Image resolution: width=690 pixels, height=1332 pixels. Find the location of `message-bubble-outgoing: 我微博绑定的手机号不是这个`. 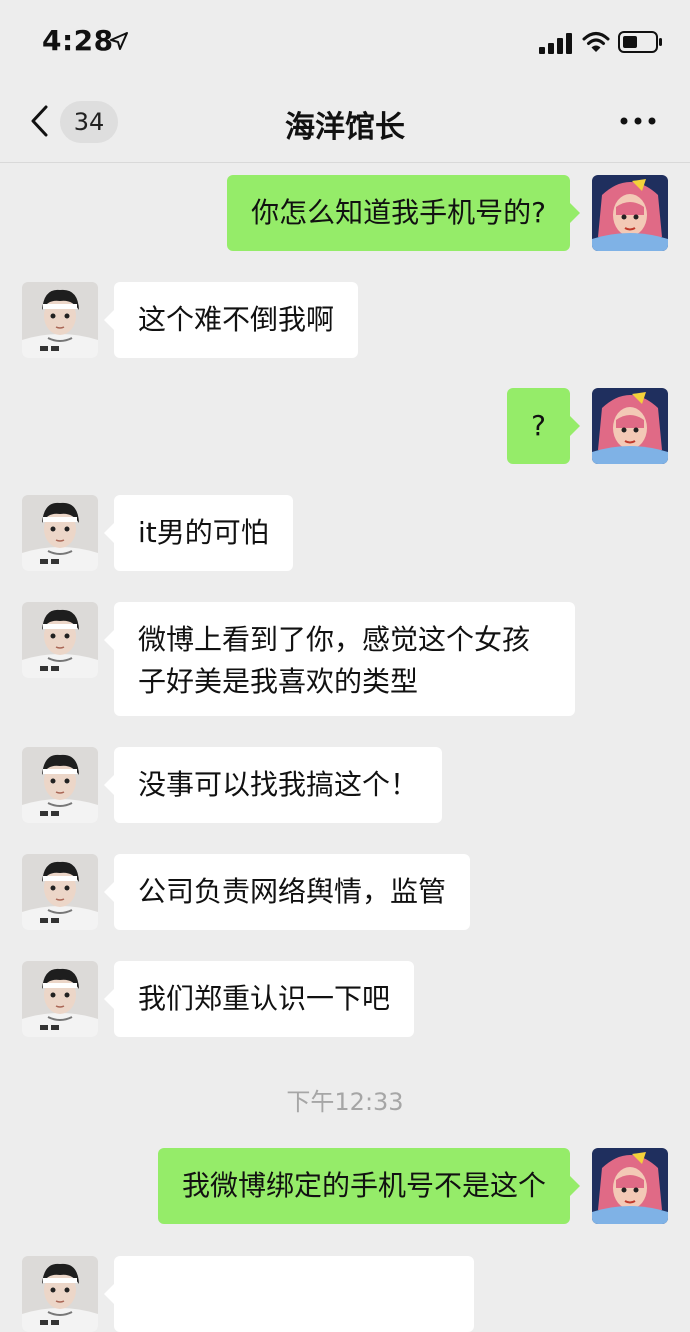

message-bubble-outgoing: 我微博绑定的手机号不是这个 is located at coordinates (369, 1186).